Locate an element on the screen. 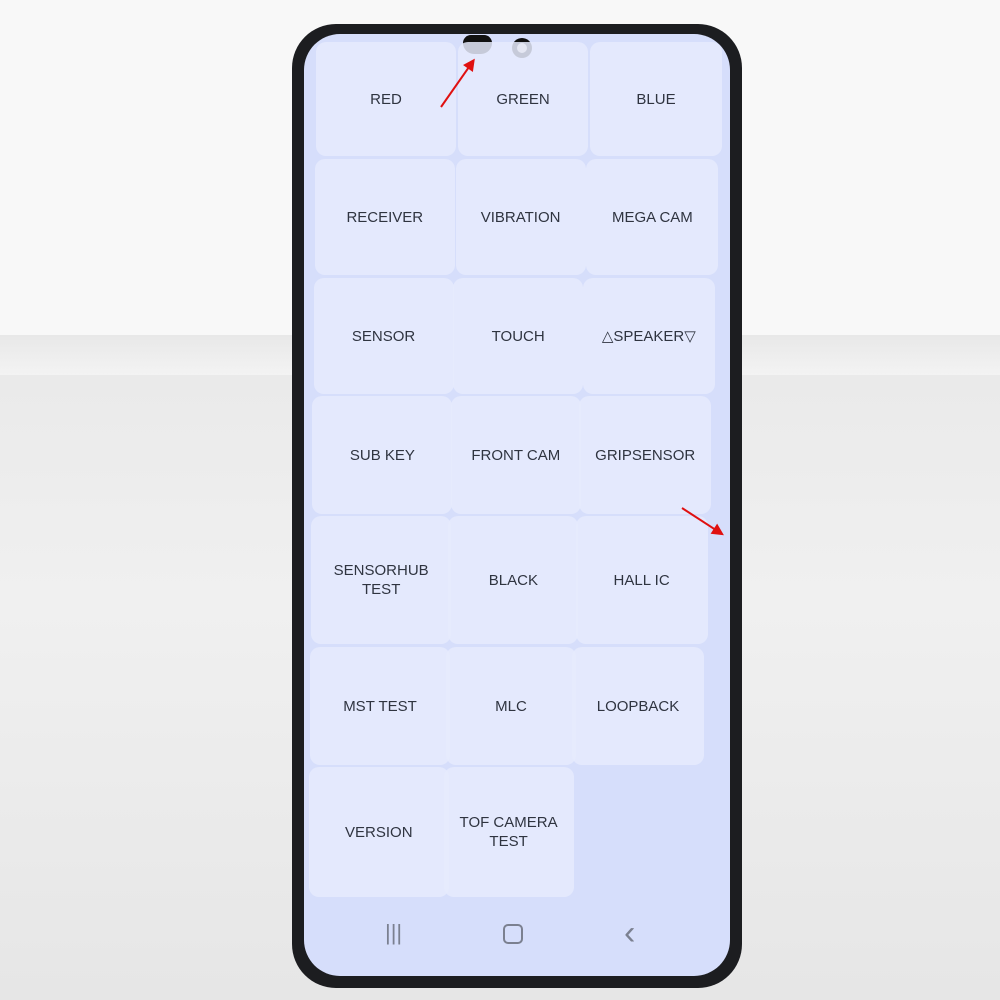  test-menu-item: SENSORHUB TEST is located at coordinates (381, 580).